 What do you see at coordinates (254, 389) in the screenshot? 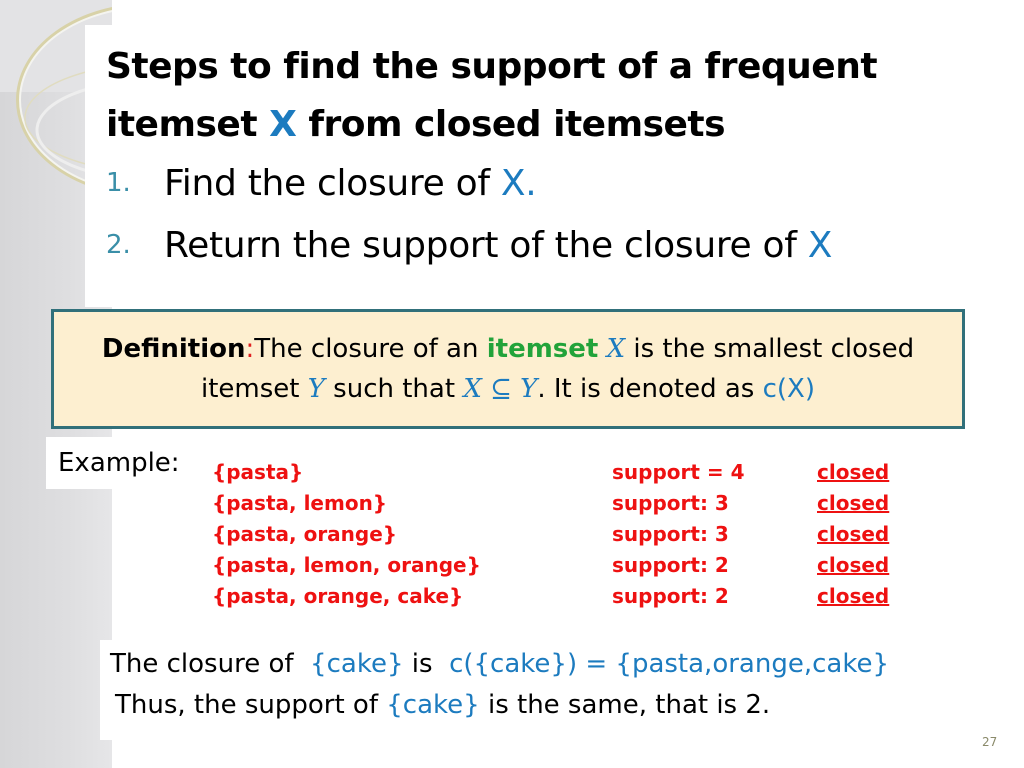
I see `definition-text: itemset` at bounding box center [254, 389].